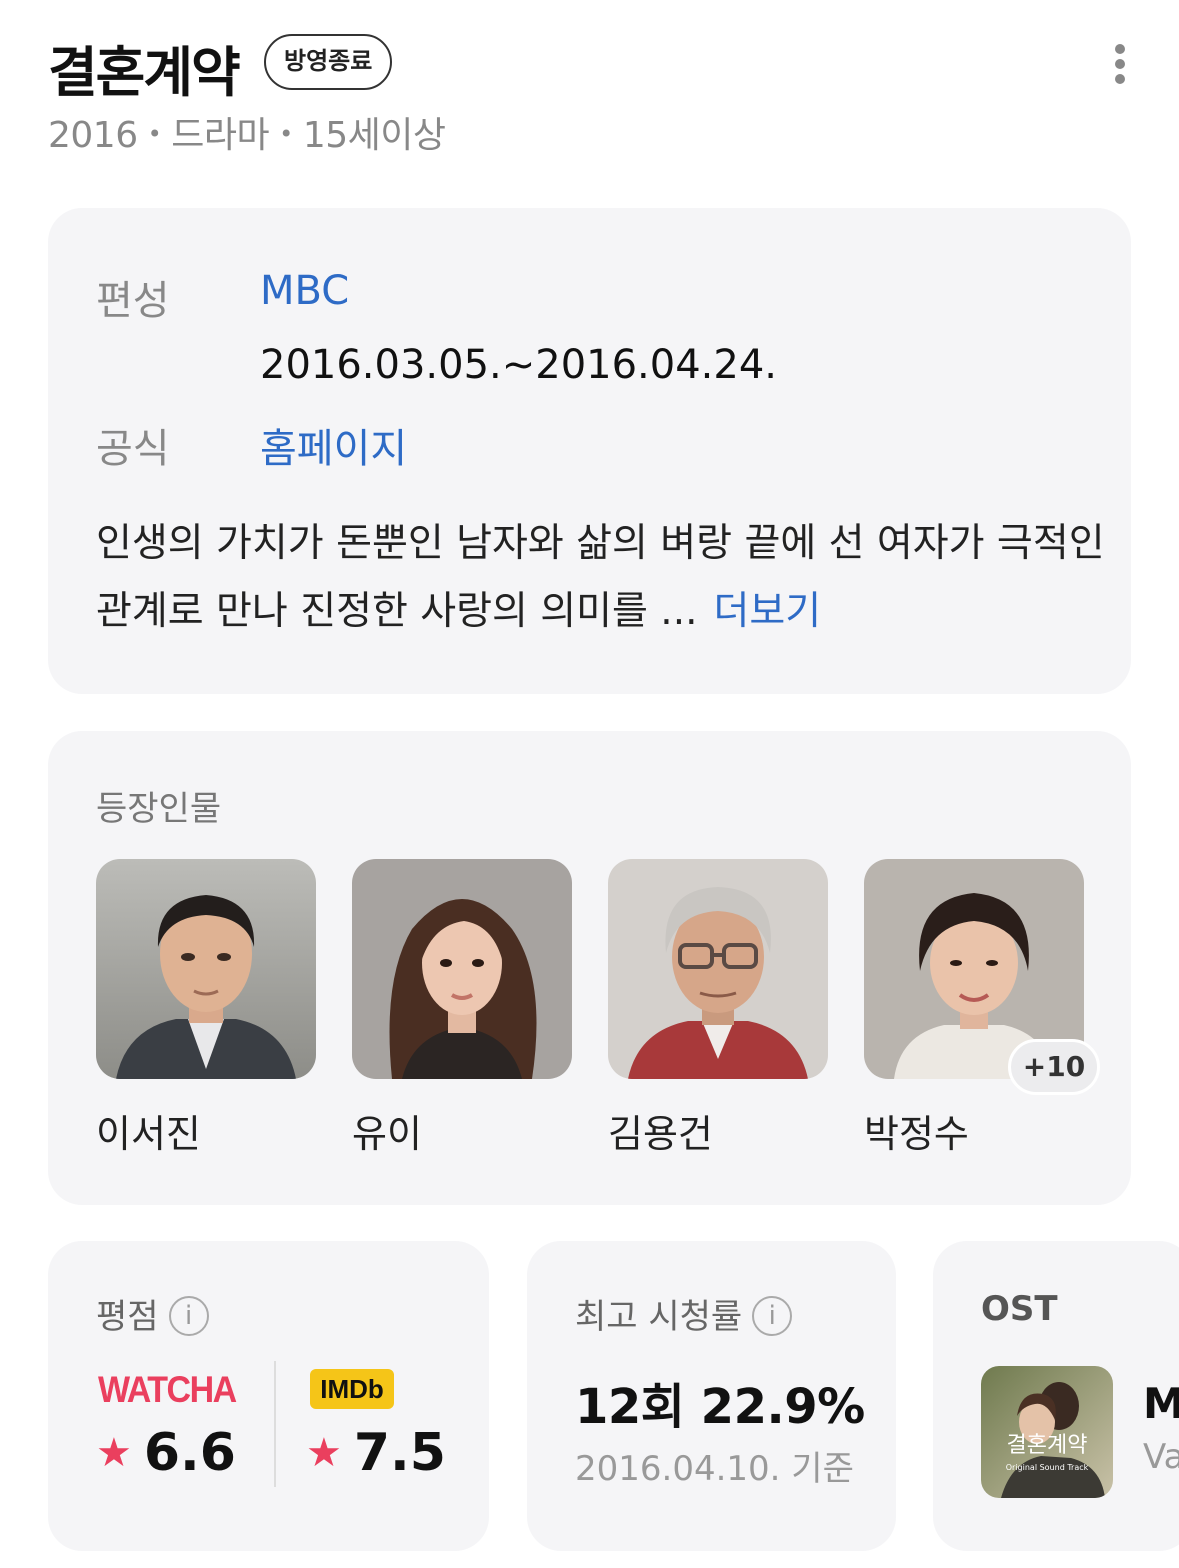 This screenshot has width=1179, height=1568. I want to click on imdb-score: ★ 7.5, so click(376, 1453).